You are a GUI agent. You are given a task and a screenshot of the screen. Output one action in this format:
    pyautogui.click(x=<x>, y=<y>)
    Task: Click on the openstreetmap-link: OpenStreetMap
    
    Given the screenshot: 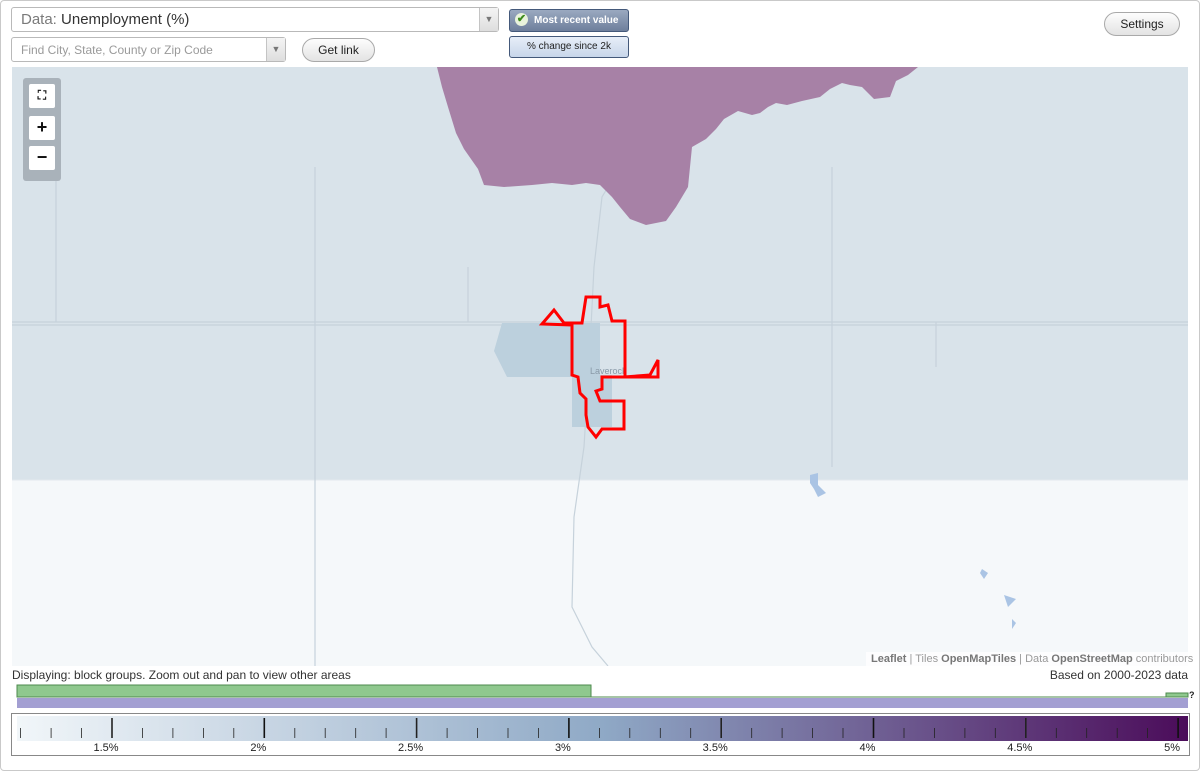 What is the action you would take?
    pyautogui.click(x=1091, y=659)
    